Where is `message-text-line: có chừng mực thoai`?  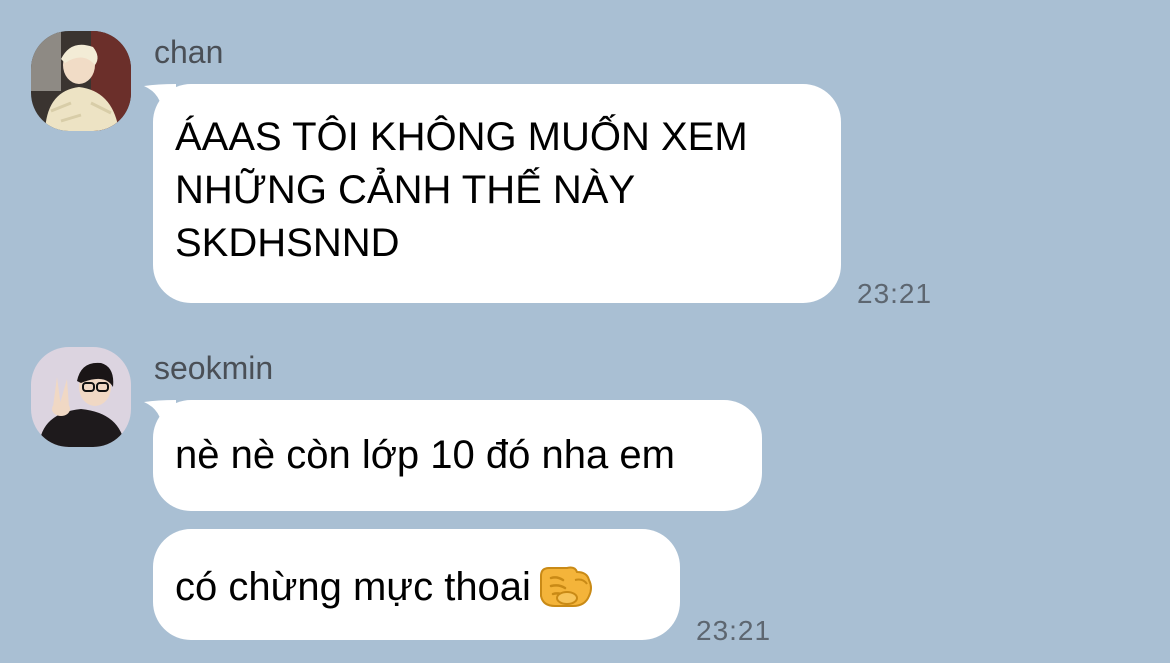
message-text-line: có chừng mực thoai is located at coordinates (353, 587).